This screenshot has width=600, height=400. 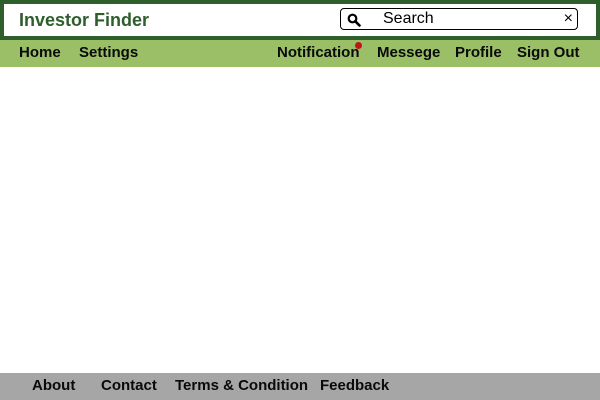 What do you see at coordinates (408, 19) in the screenshot?
I see `search-input: Search` at bounding box center [408, 19].